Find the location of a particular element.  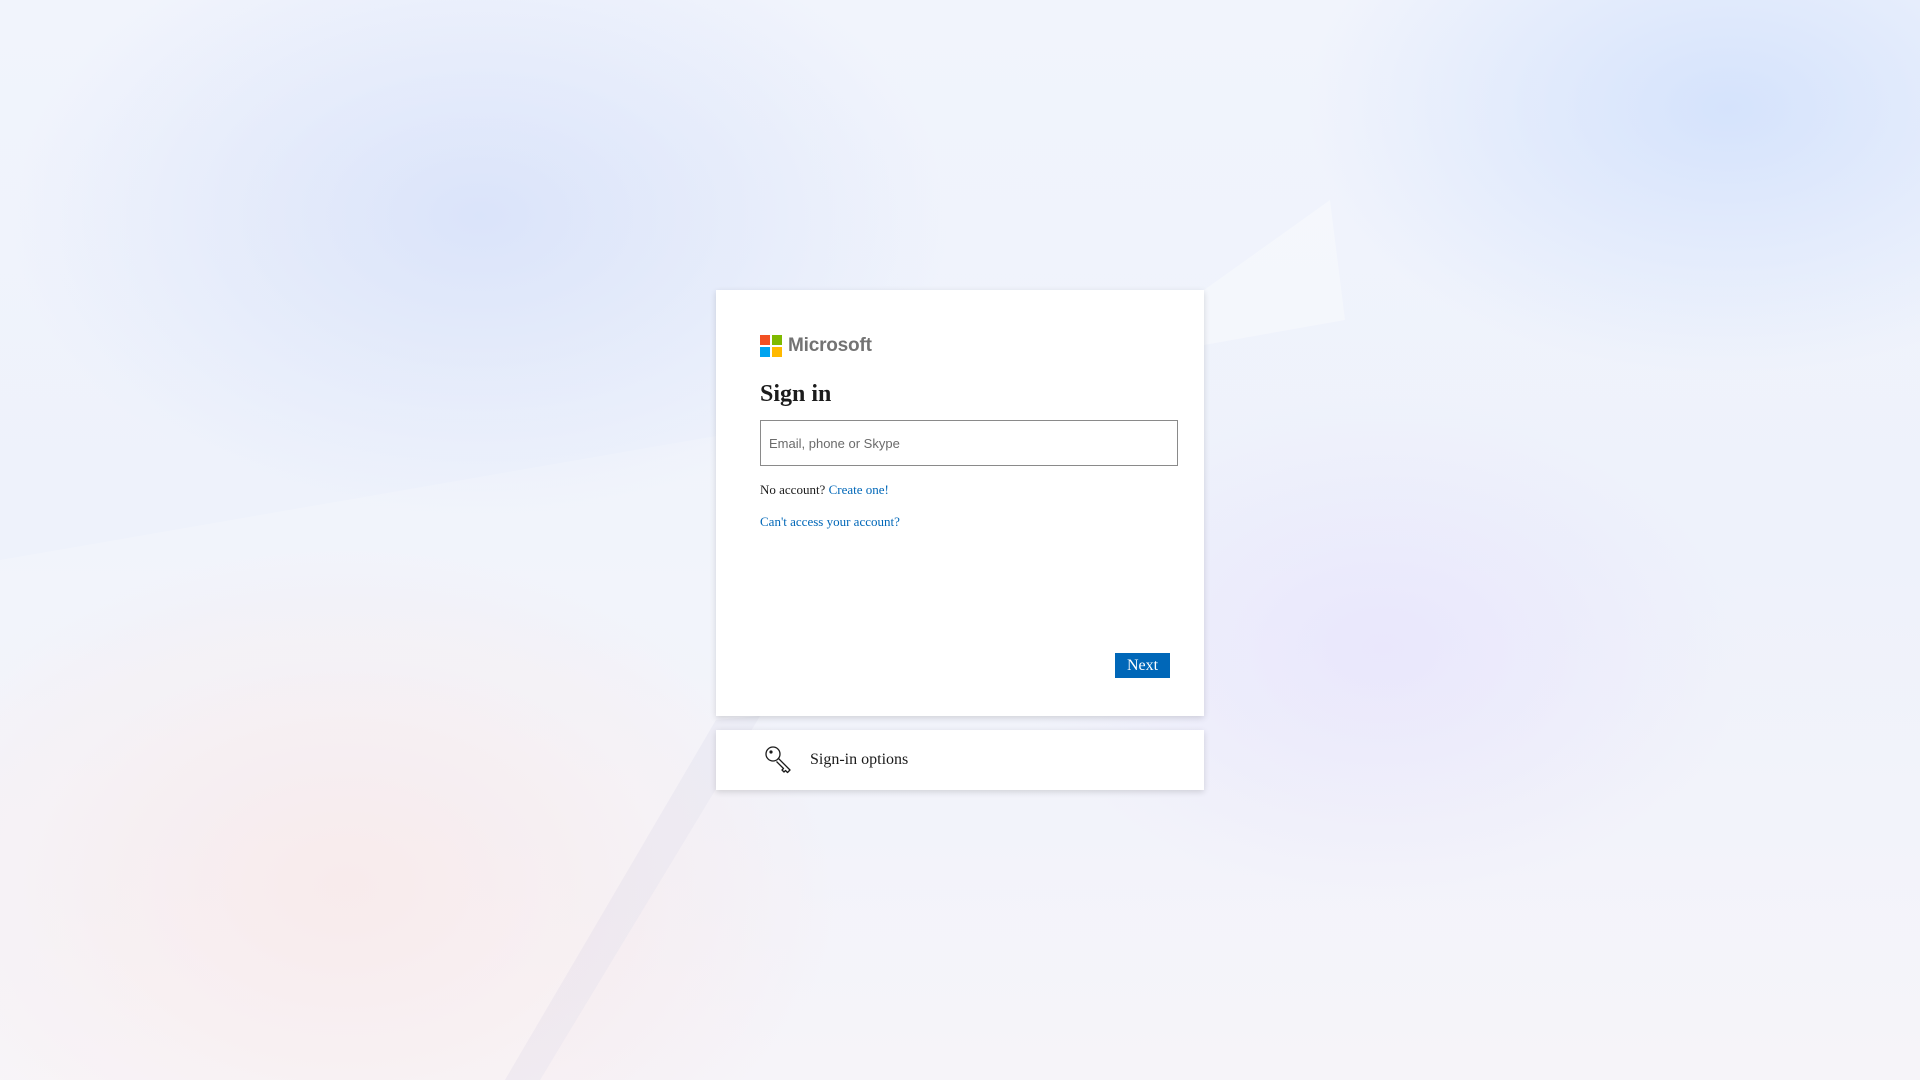

logo-square-red is located at coordinates (765, 340).